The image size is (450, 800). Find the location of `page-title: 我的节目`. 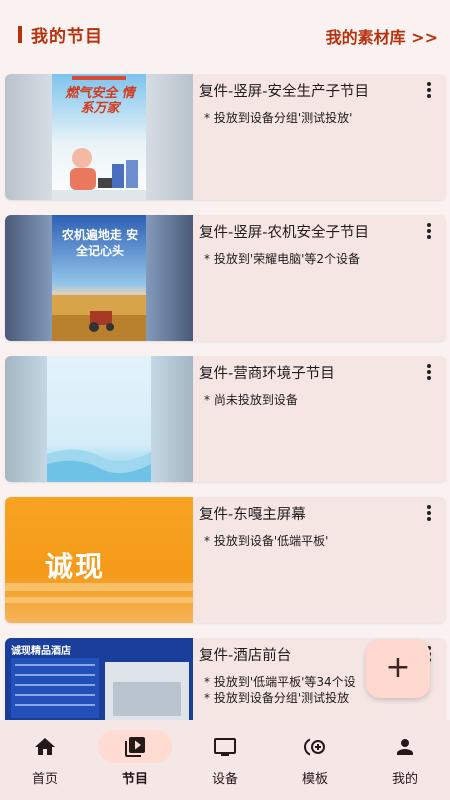

page-title: 我的节目 is located at coordinates (67, 37).